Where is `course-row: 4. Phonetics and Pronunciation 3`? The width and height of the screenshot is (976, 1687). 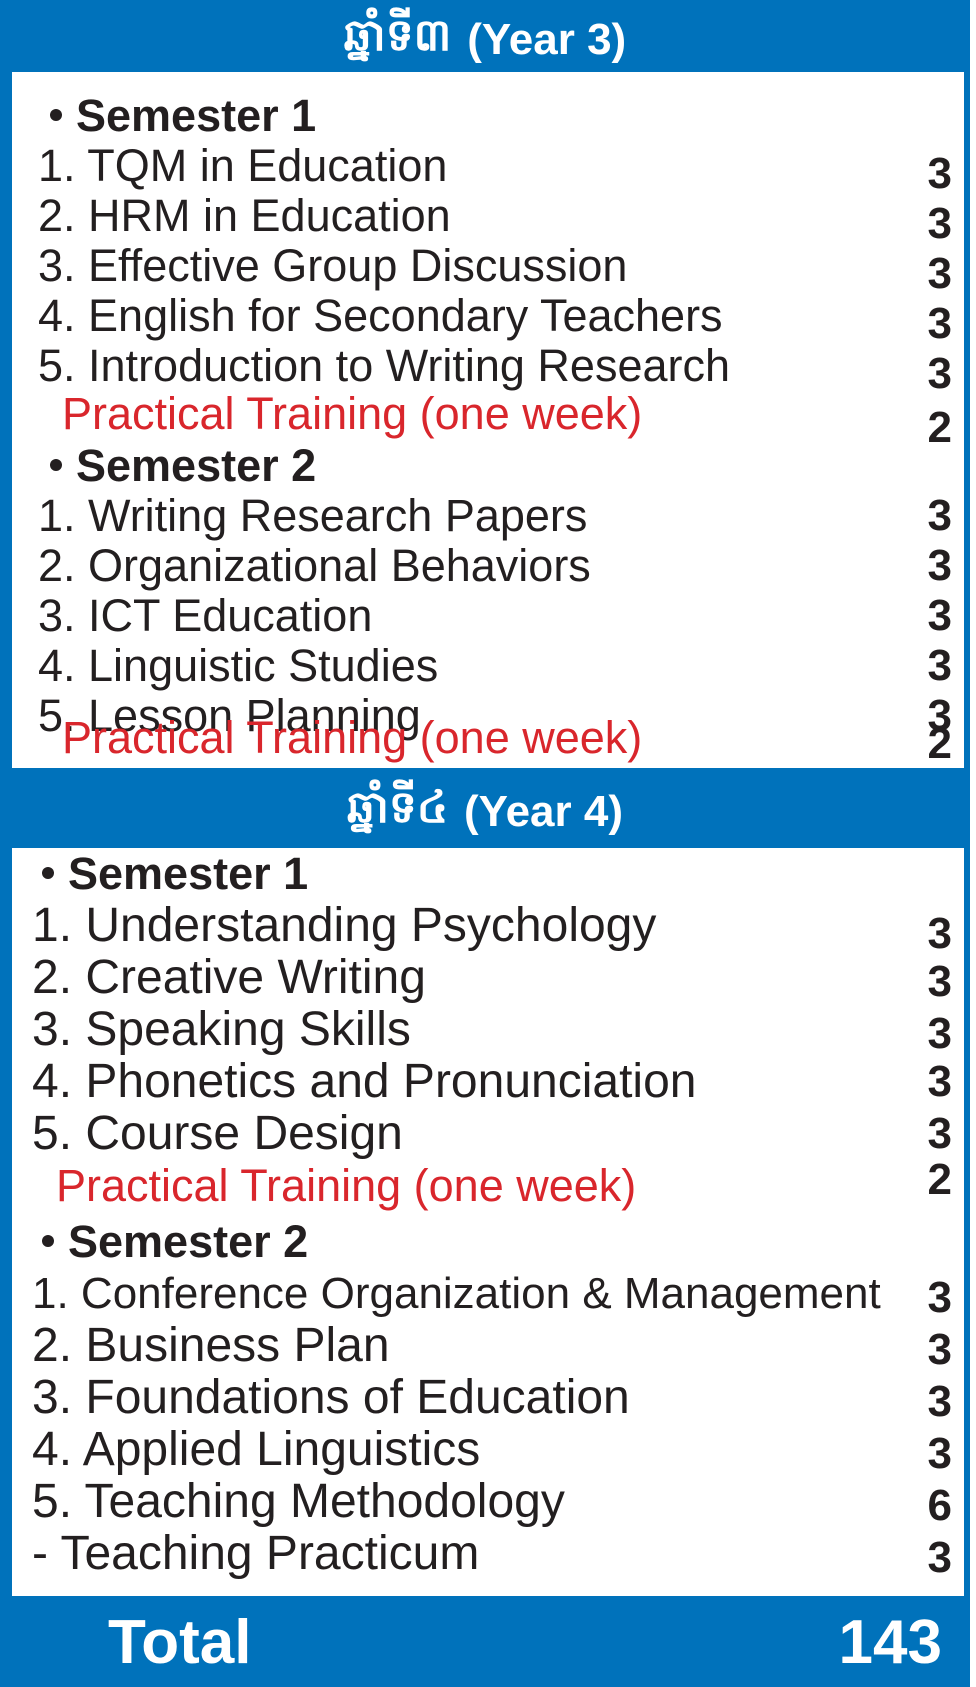 course-row: 4. Phonetics and Pronunciation 3 is located at coordinates (488, 1082).